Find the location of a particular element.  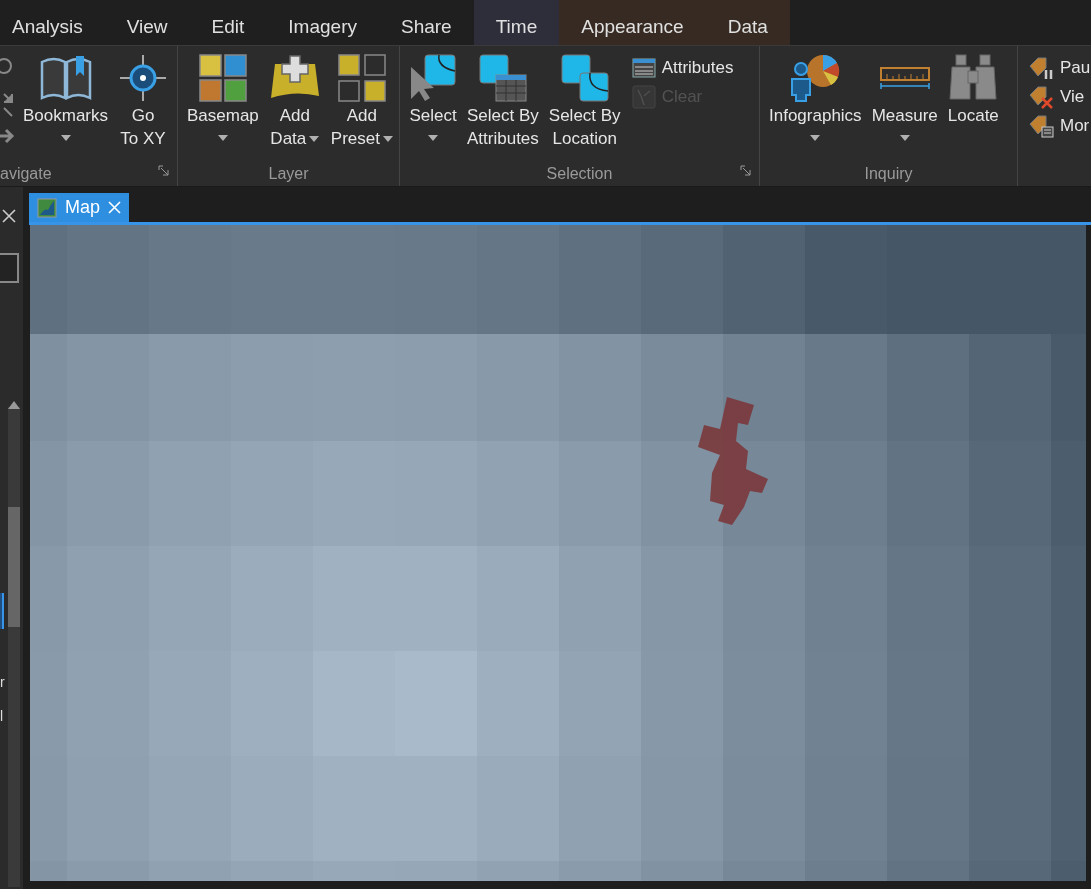

ribbon-button: Mor is located at coordinates (1059, 126).